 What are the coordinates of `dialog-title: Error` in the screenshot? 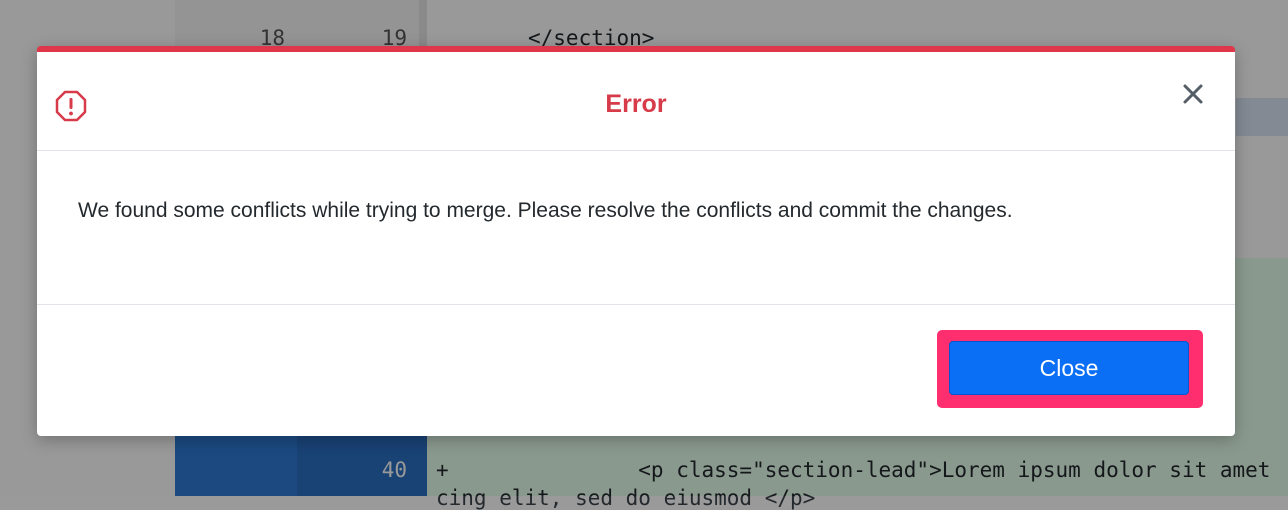 It's located at (636, 104).